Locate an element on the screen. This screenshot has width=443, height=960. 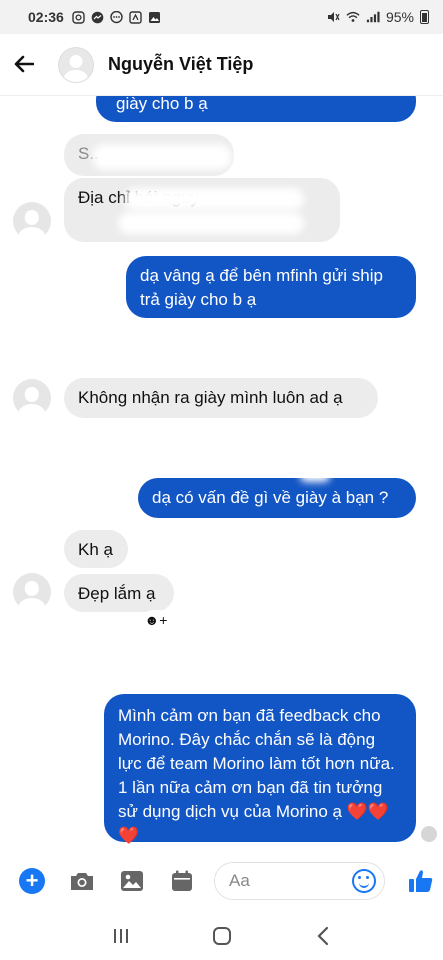
message-composer: + Aa is located at coordinates (221, 881).